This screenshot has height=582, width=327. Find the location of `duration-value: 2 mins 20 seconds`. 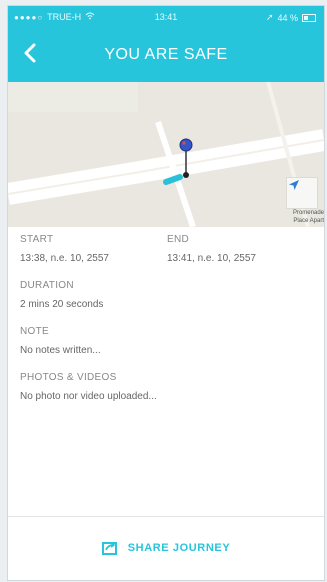

duration-value: 2 mins 20 seconds is located at coordinates (62, 304).